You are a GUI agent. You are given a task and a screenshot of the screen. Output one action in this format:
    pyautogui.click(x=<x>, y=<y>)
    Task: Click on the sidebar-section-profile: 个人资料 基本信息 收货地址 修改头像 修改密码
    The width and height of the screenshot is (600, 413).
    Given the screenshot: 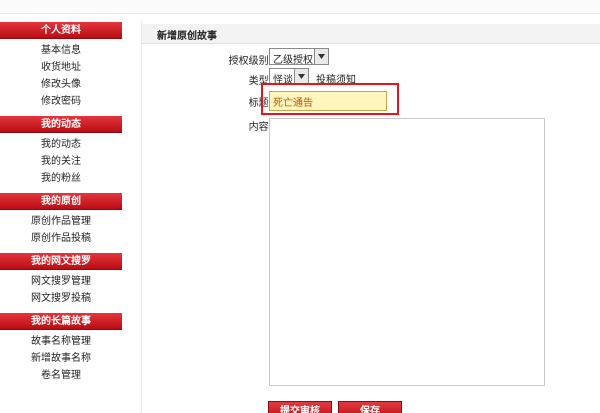 What is the action you would take?
    pyautogui.click(x=61, y=67)
    